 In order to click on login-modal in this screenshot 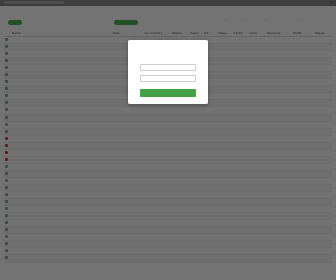, I will do `click(168, 72)`.